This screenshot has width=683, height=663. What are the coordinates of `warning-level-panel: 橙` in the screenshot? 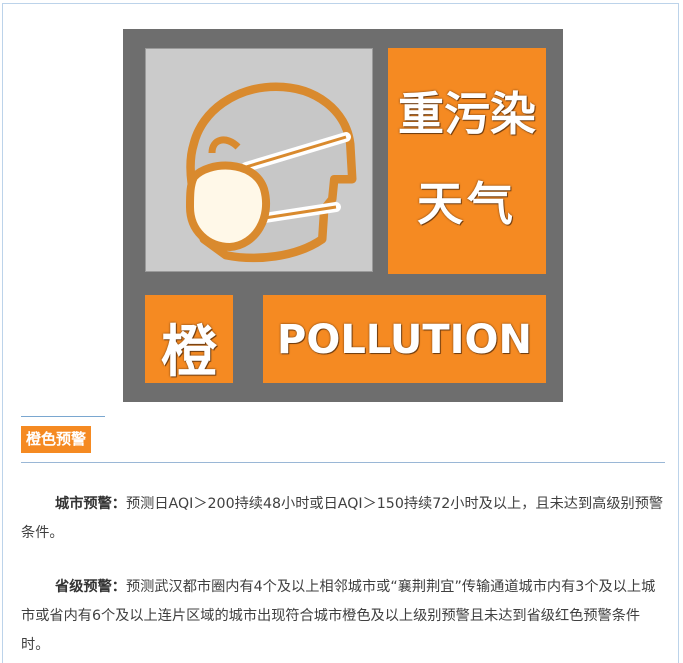 It's located at (189, 340).